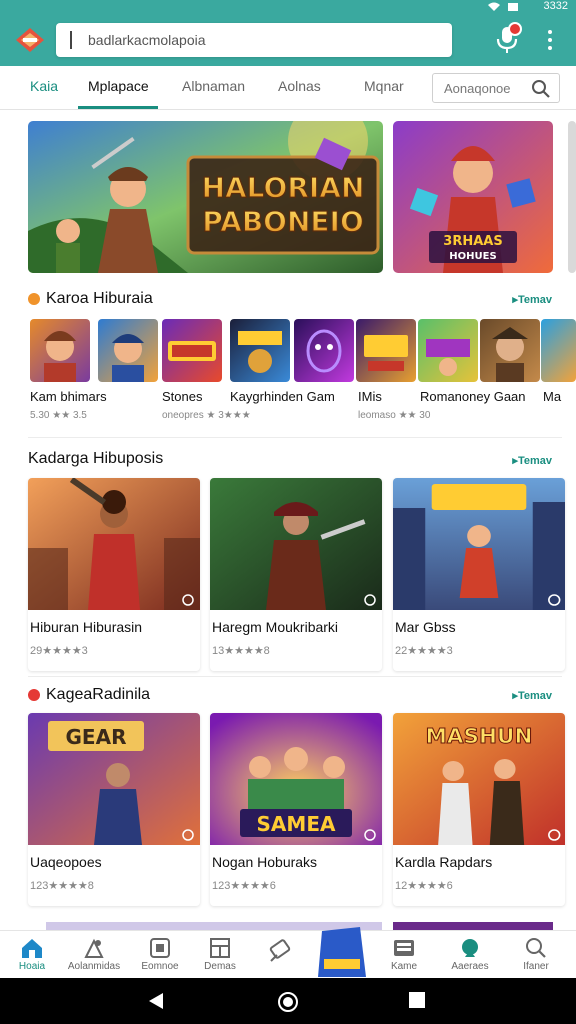  I want to click on game-rating: 22★★★★3, so click(424, 651).